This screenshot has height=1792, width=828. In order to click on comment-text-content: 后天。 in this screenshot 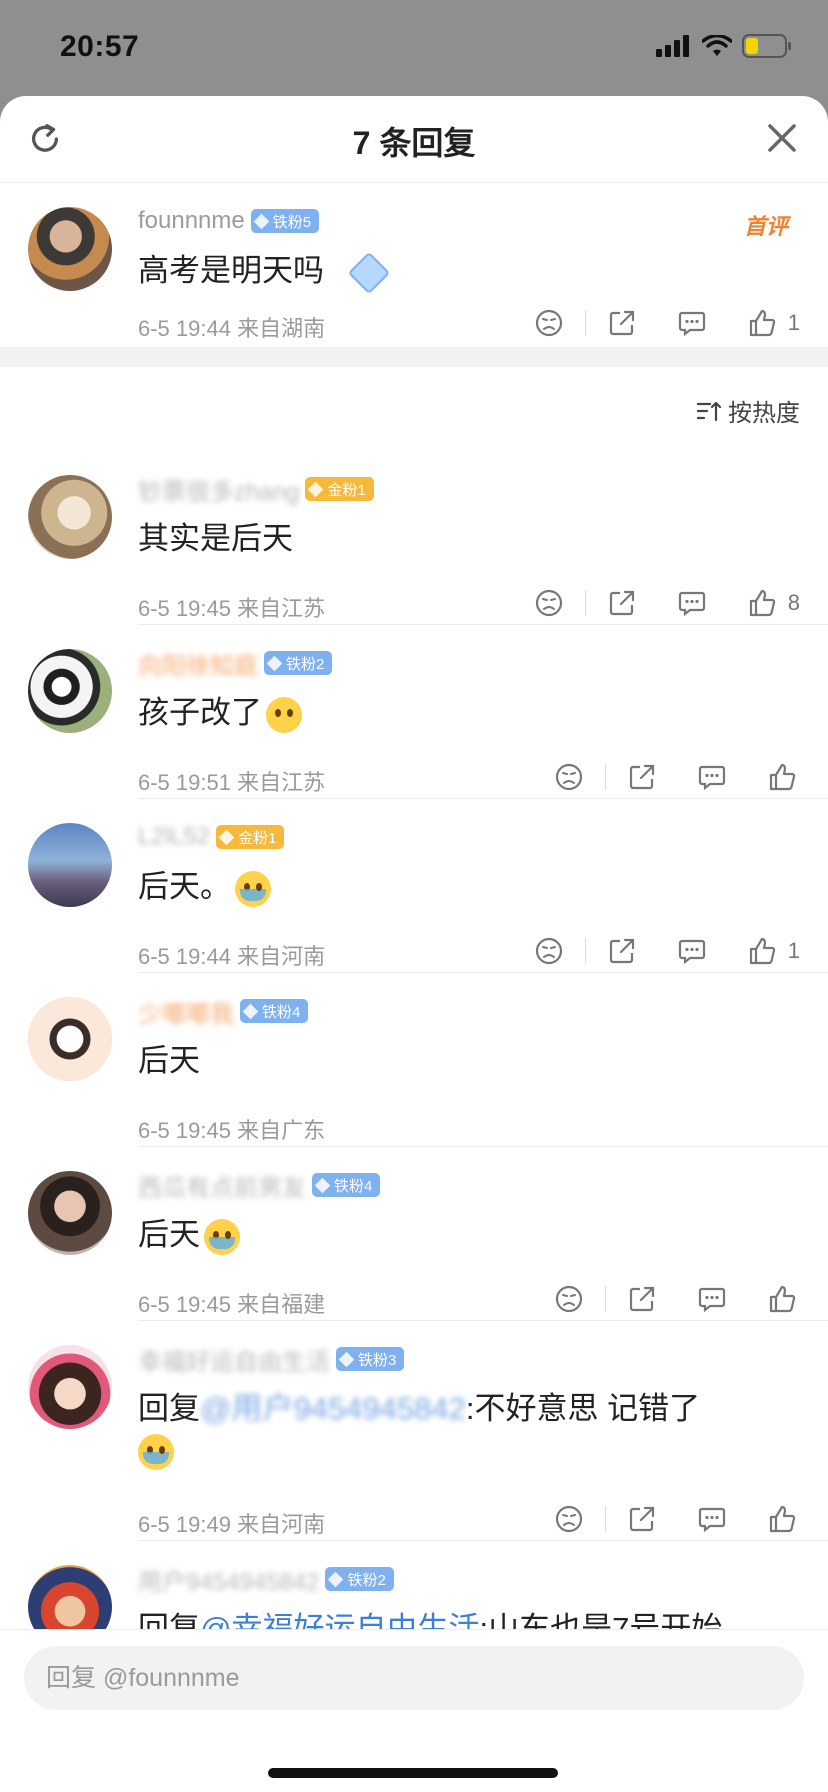, I will do `click(184, 886)`.